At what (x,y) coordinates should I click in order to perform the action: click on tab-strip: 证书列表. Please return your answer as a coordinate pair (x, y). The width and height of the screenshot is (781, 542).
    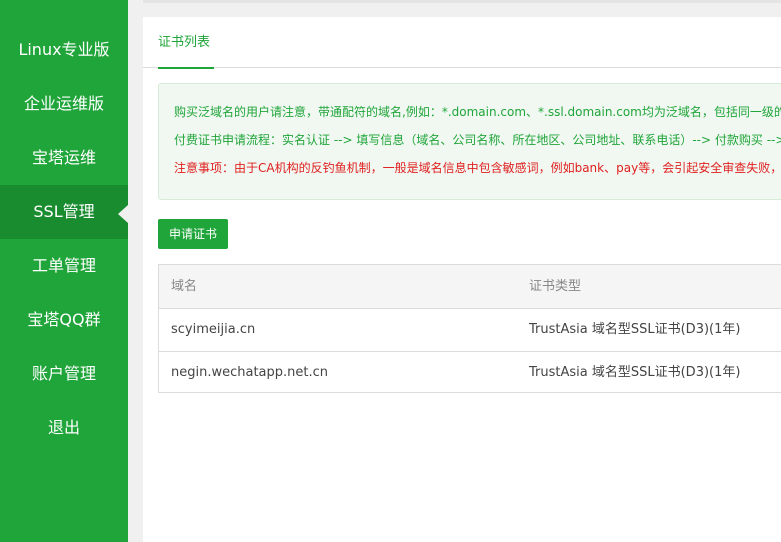
    Looking at the image, I should click on (462, 43).